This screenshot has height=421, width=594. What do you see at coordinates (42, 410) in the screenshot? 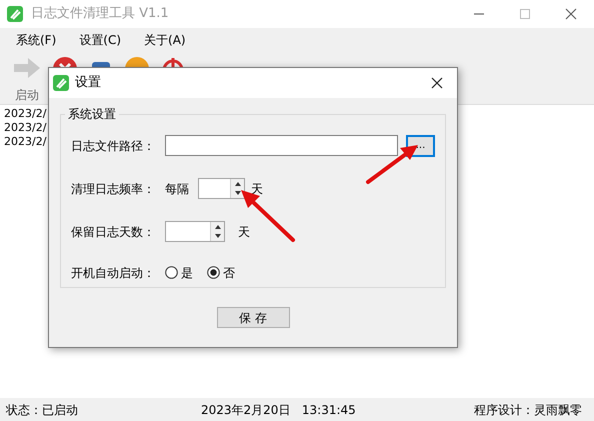
I see `status-text: 状态：已启动` at bounding box center [42, 410].